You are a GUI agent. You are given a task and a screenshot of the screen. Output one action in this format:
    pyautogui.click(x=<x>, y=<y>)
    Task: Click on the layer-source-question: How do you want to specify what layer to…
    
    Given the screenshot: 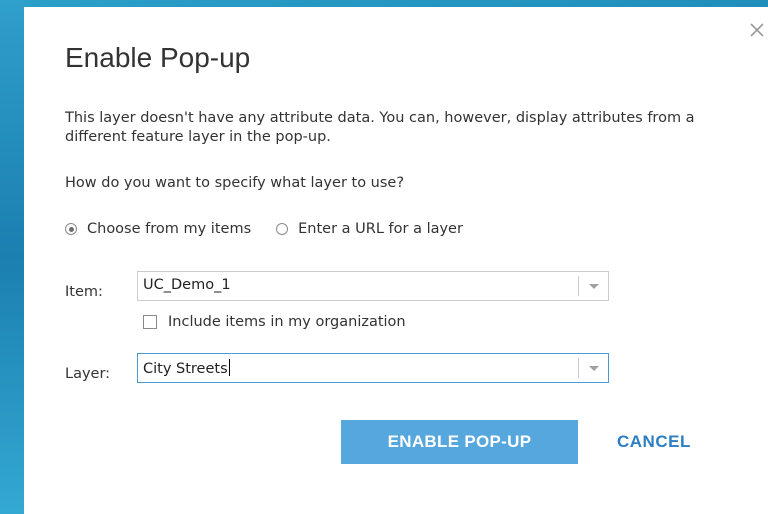 What is the action you would take?
    pyautogui.click(x=235, y=183)
    